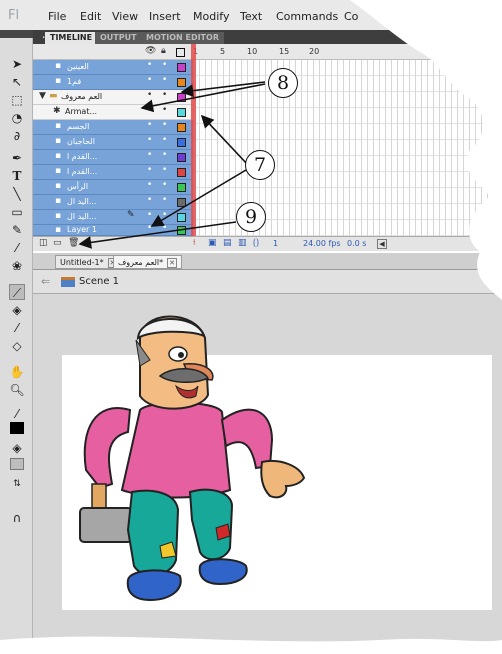  Describe the element at coordinates (172, 165) in the screenshot. I see `callout-arrows` at that location.